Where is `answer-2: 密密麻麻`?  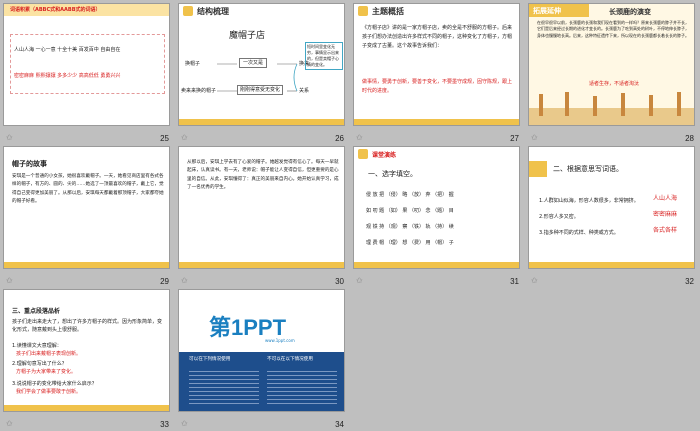
answer-2: 密密麻麻 is located at coordinates (665, 214).